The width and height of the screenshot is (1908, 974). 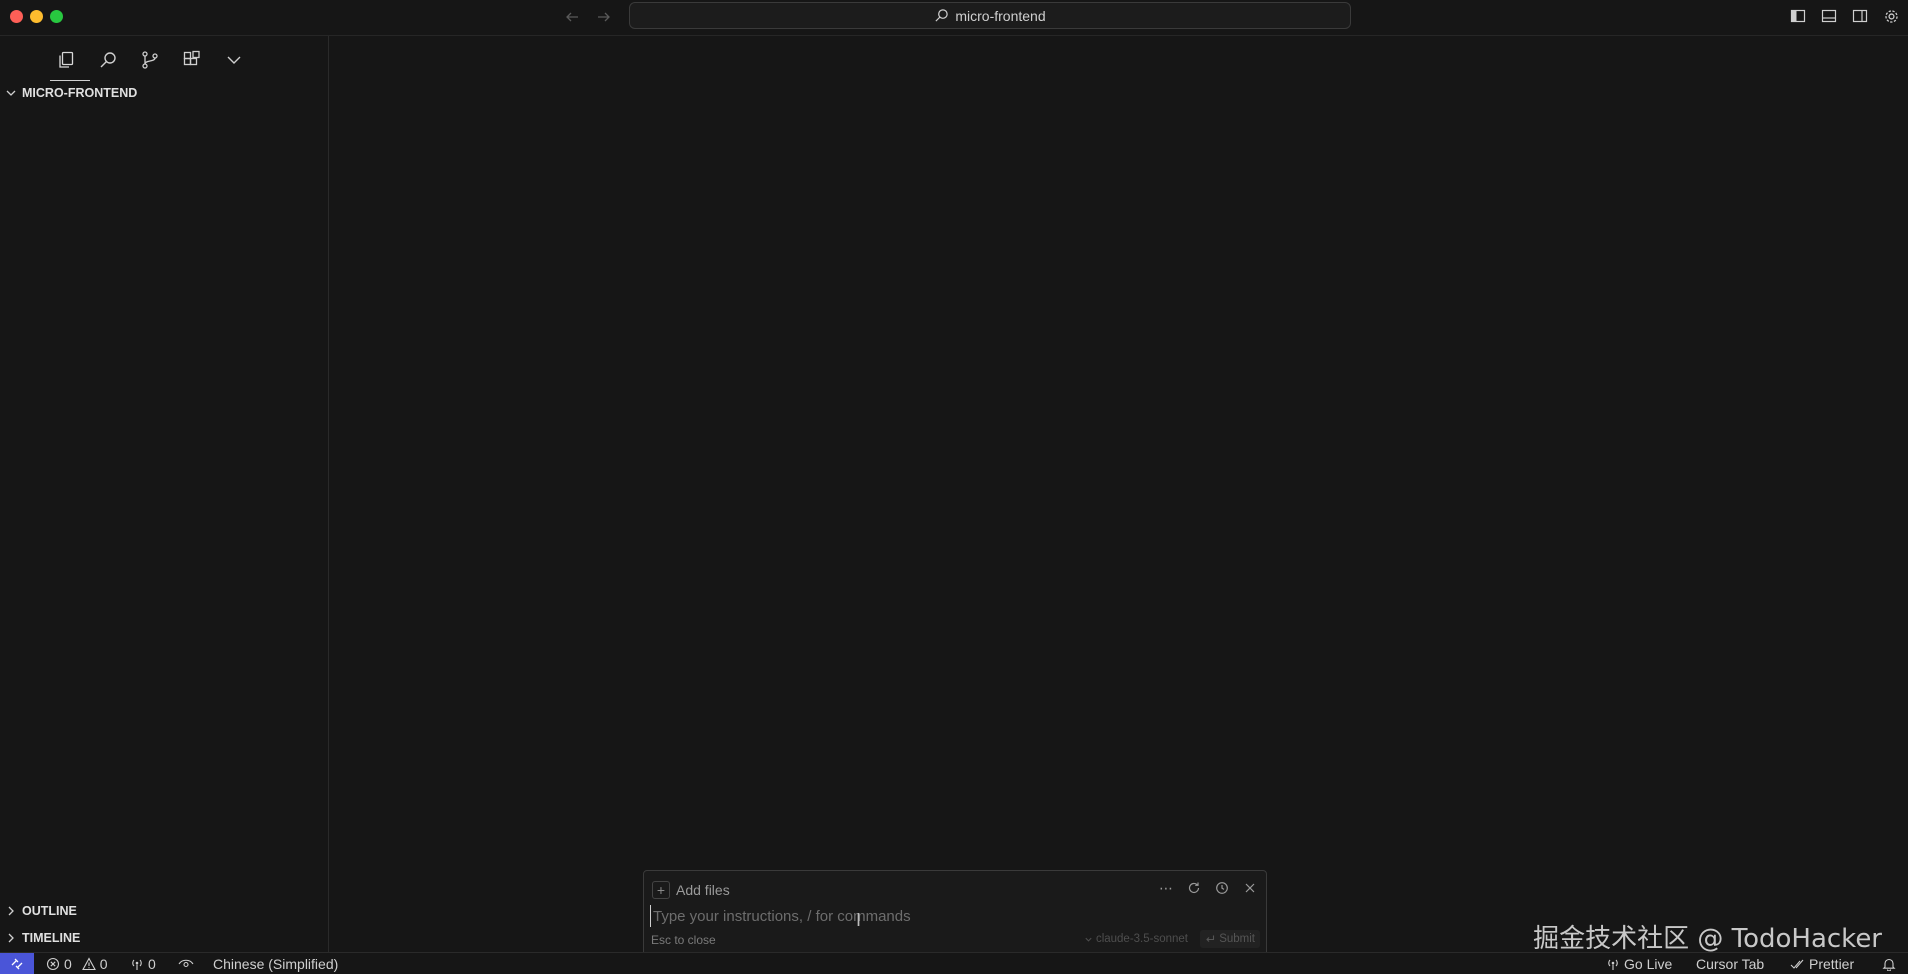 What do you see at coordinates (683, 940) in the screenshot?
I see `esc-hint: Esc to close` at bounding box center [683, 940].